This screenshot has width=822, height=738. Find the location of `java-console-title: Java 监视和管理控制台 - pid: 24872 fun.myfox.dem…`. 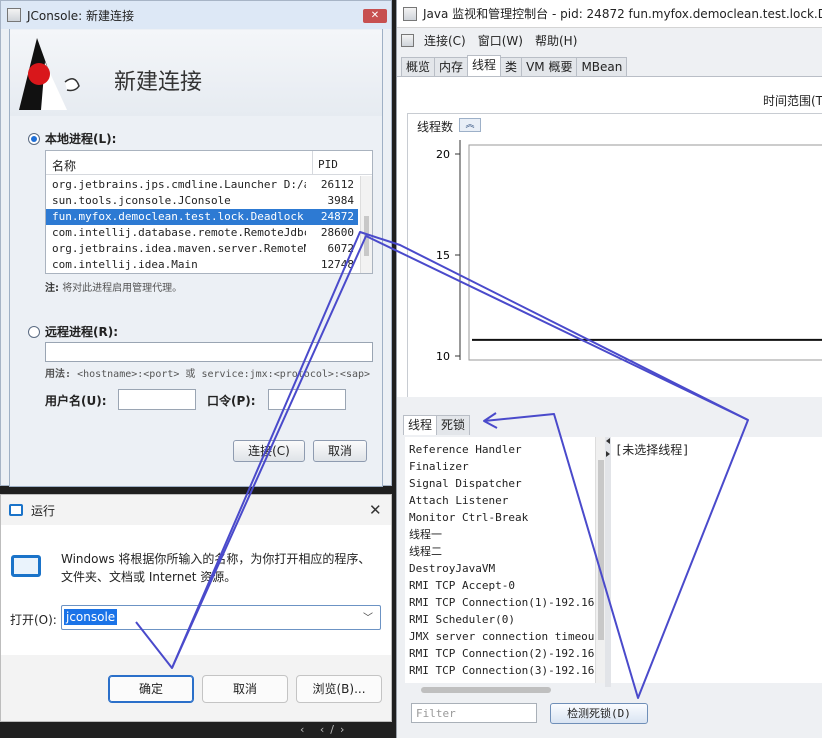

java-console-title: Java 监视和管理控制台 - pid: 24872 fun.myfox.dem… is located at coordinates (622, 14).